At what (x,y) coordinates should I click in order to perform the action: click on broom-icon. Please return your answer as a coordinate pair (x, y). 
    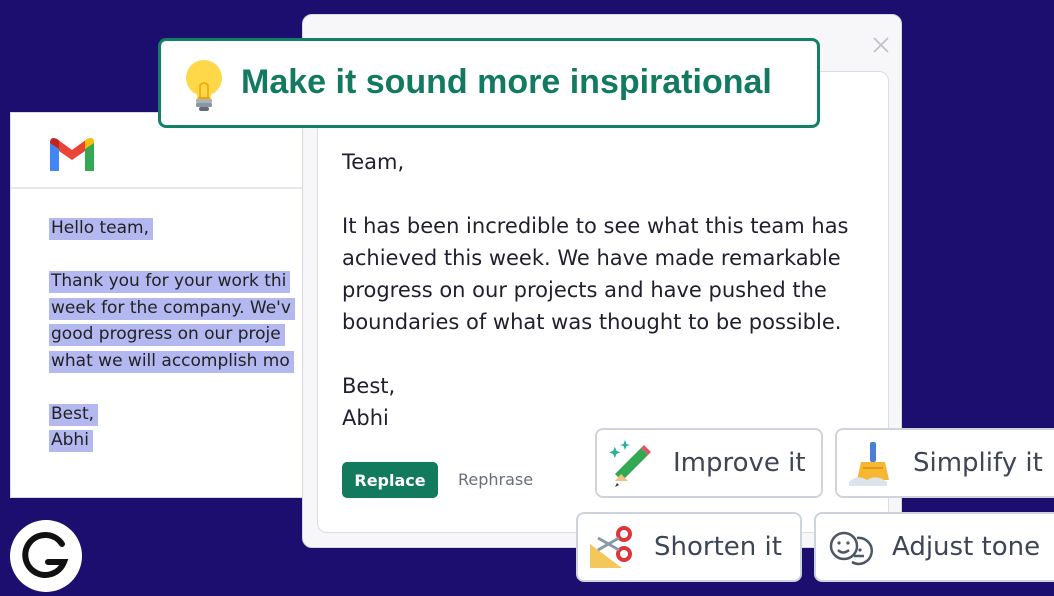
    Looking at the image, I should click on (869, 464).